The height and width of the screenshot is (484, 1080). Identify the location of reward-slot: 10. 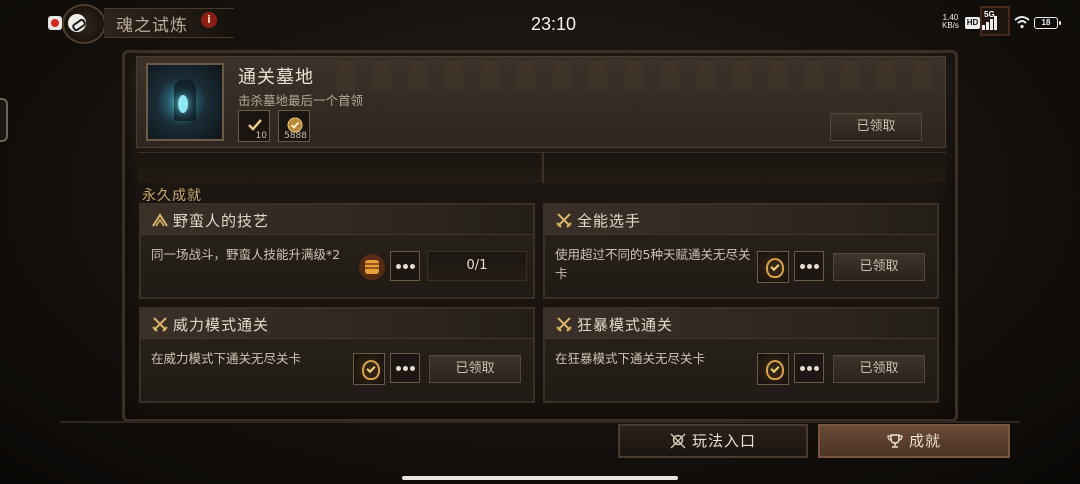
(254, 126).